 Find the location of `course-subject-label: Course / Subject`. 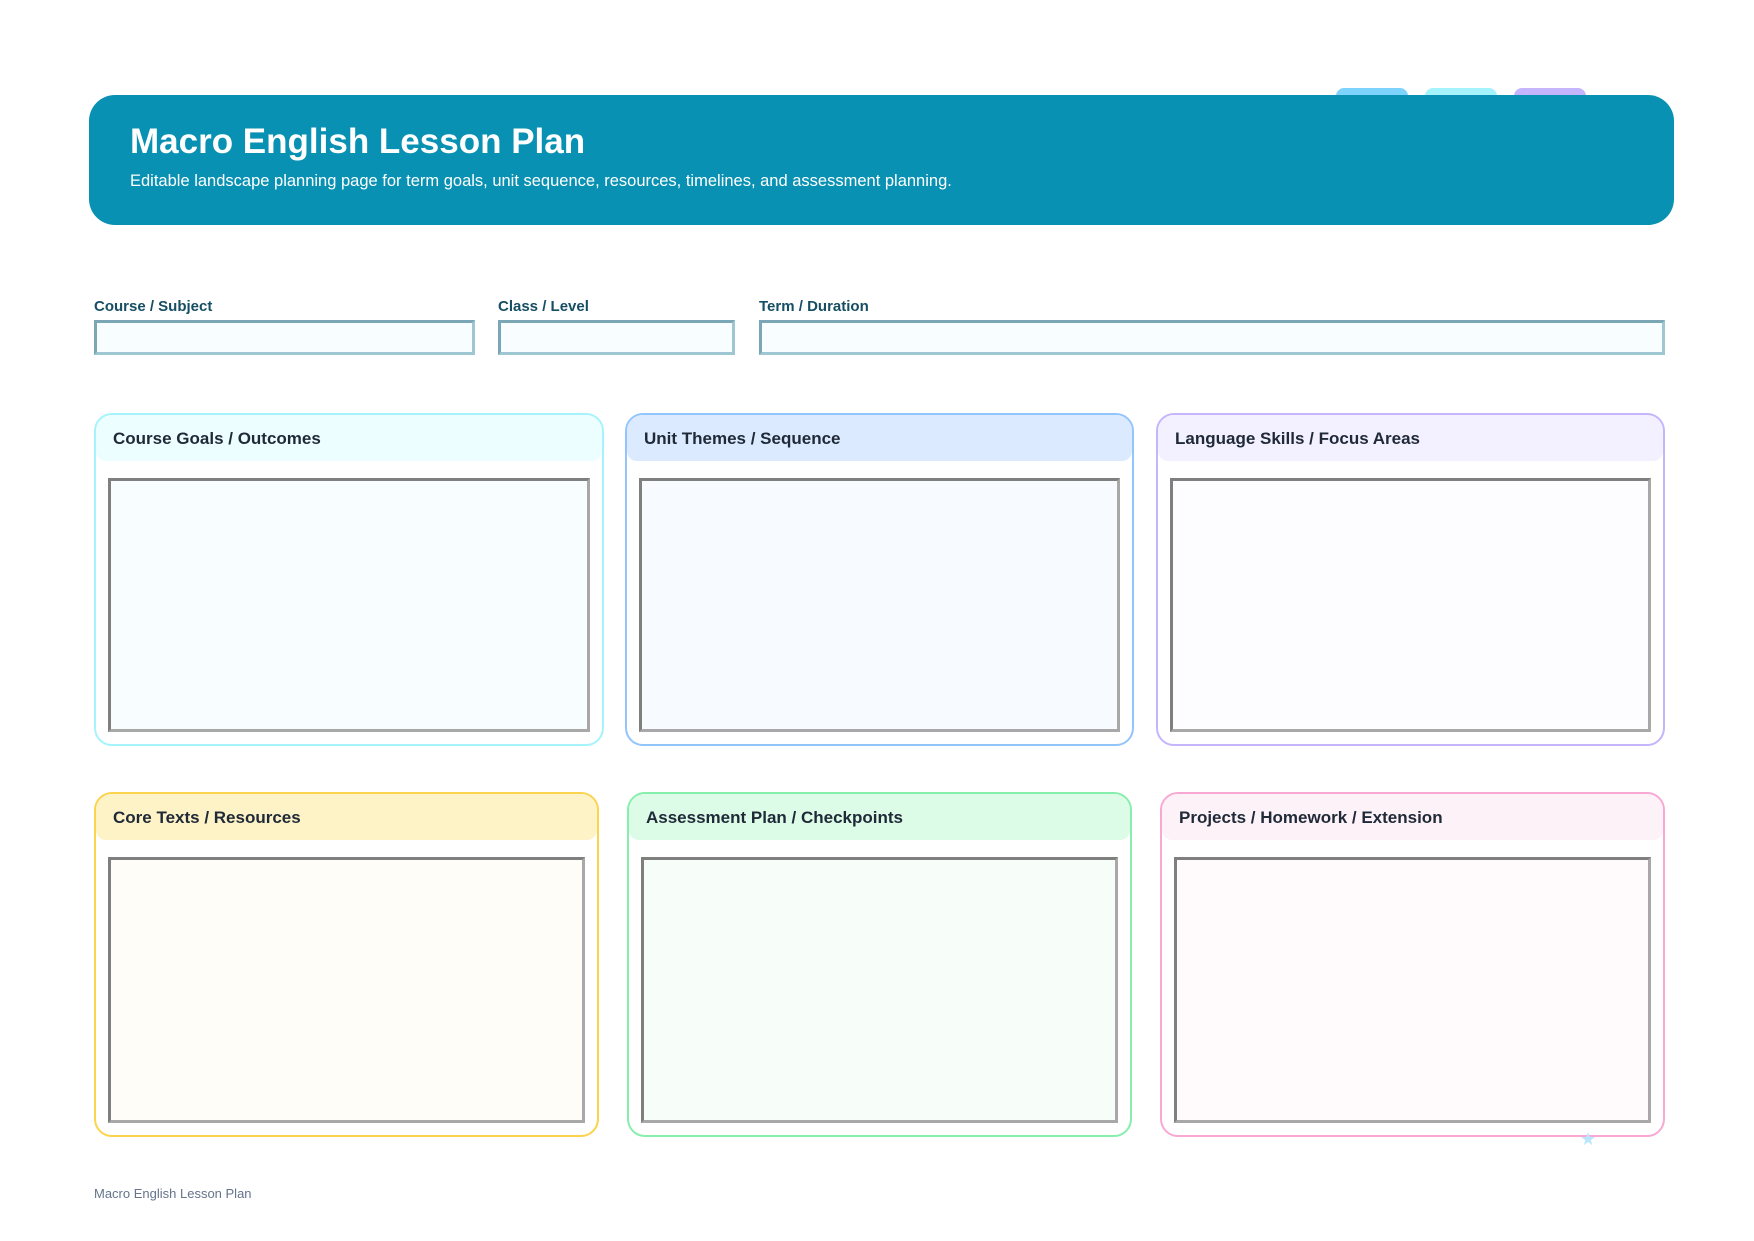

course-subject-label: Course / Subject is located at coordinates (153, 306).